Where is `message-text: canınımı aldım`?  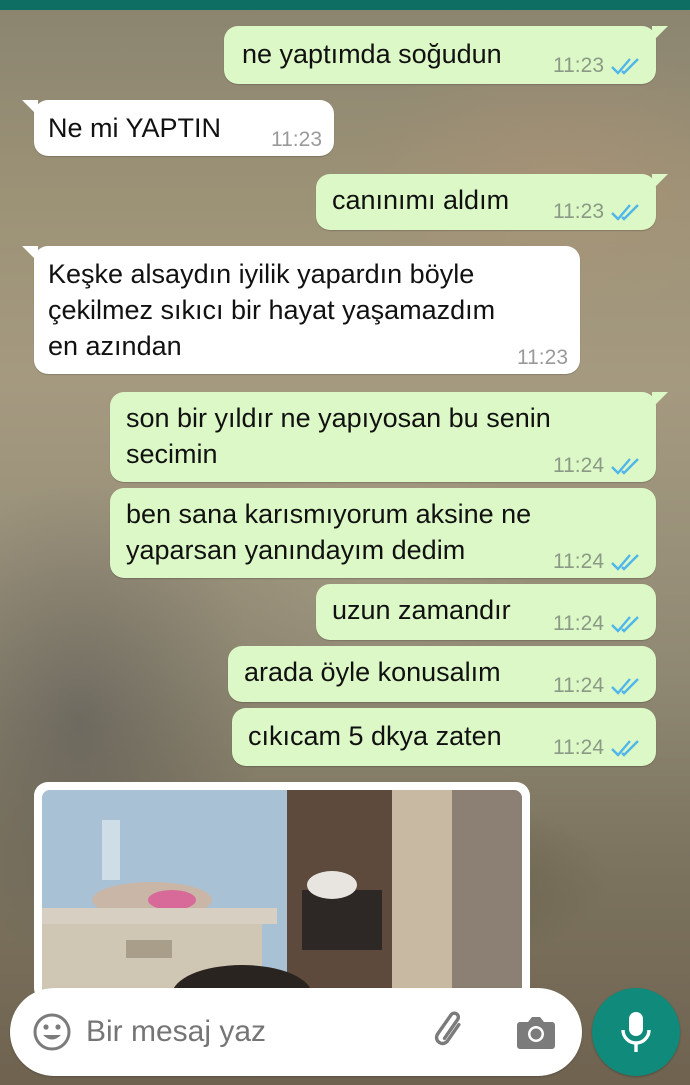
message-text: canınımı aldım is located at coordinates (421, 200).